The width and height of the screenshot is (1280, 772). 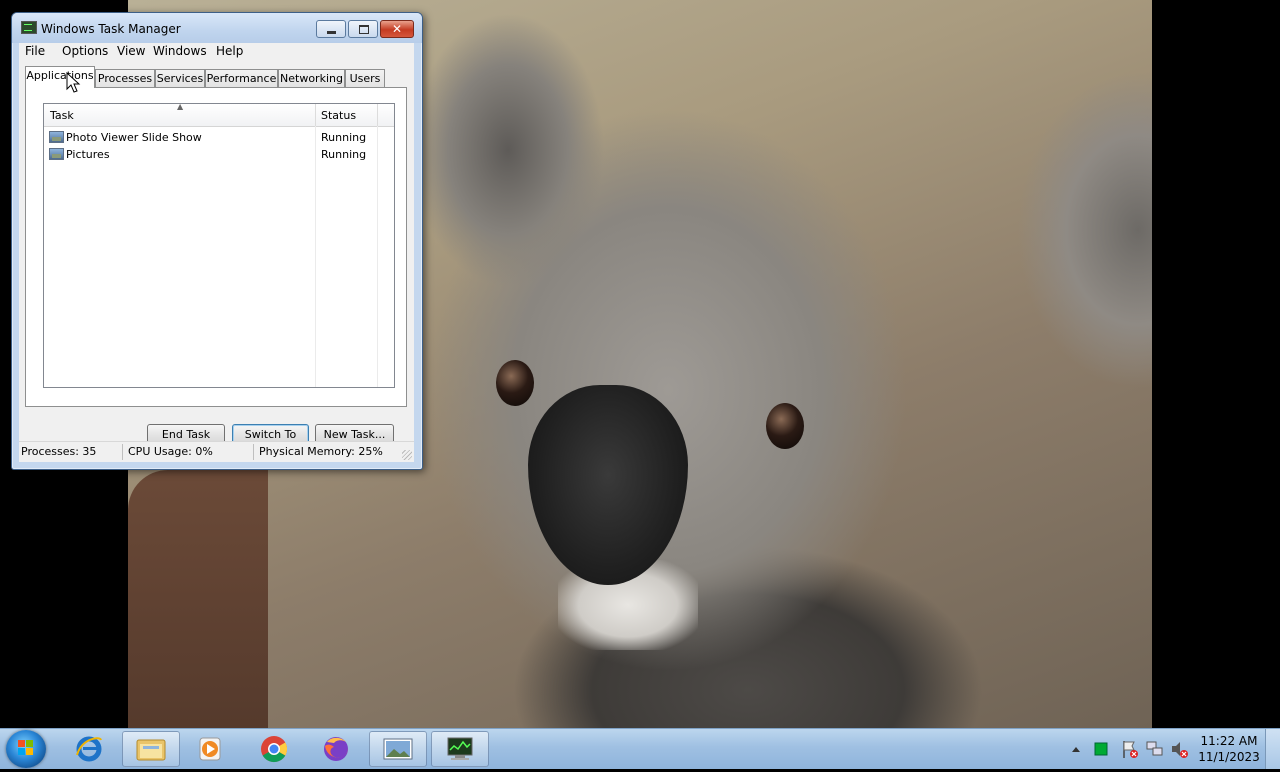 I want to click on chevron-up-icon, so click(x=1076, y=749).